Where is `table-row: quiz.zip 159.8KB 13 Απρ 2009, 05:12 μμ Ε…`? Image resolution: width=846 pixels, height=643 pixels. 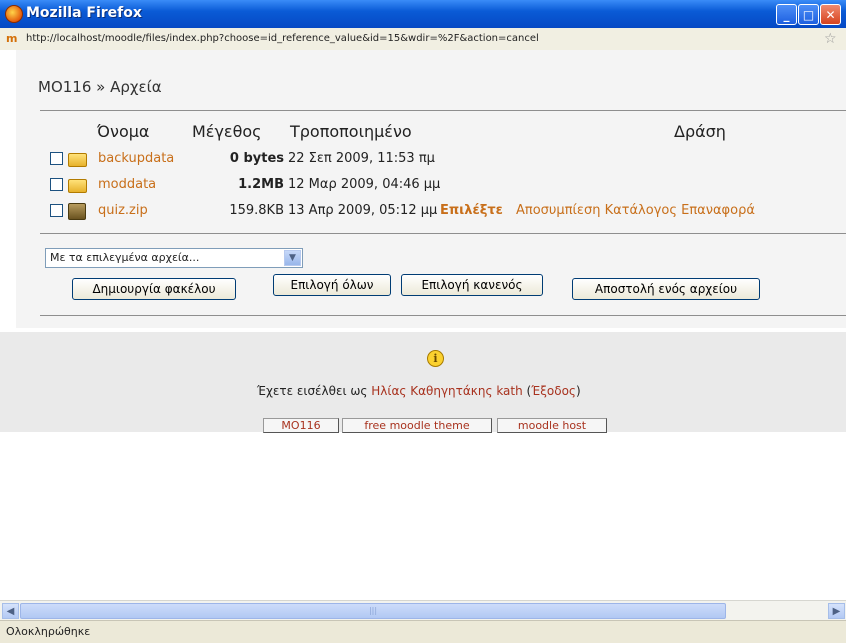
table-row: quiz.zip 159.8KB 13 Απρ 2009, 05:12 μμ Ε… is located at coordinates (440, 211).